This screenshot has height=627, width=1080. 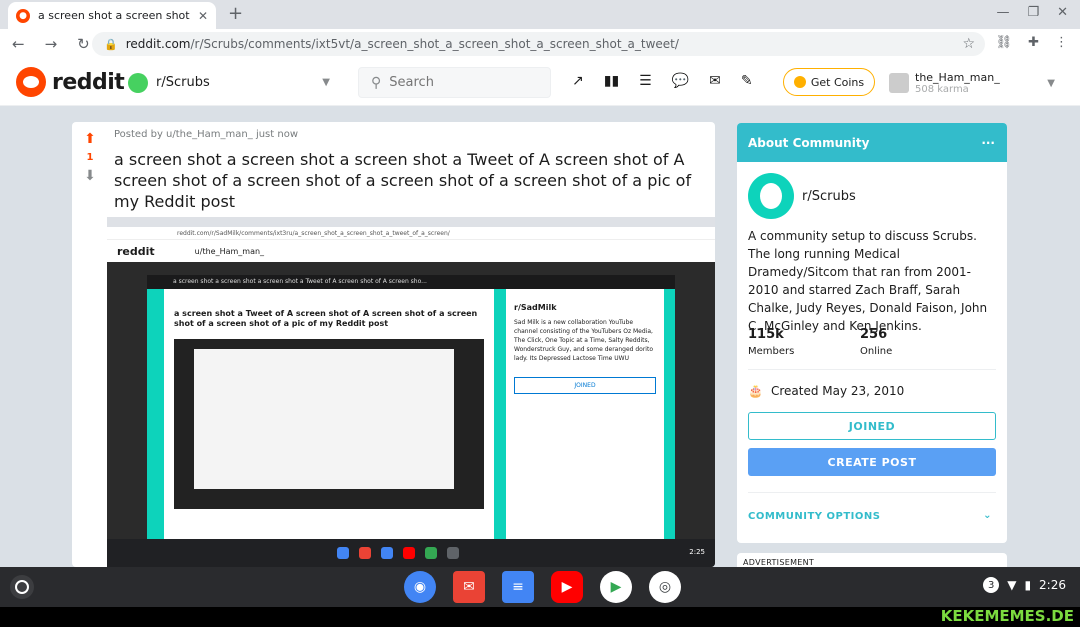 I want to click on notification-count: 3, so click(x=991, y=585).